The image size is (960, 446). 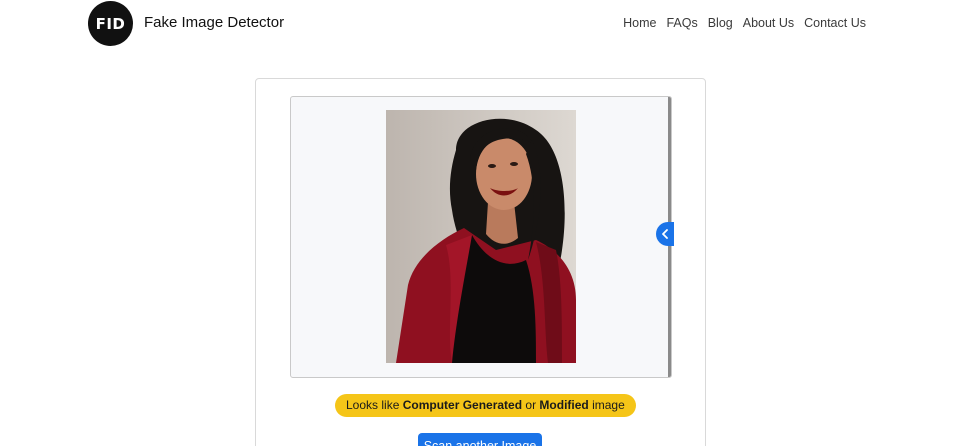 What do you see at coordinates (681, 23) in the screenshot?
I see `nav-faqs: FAQs` at bounding box center [681, 23].